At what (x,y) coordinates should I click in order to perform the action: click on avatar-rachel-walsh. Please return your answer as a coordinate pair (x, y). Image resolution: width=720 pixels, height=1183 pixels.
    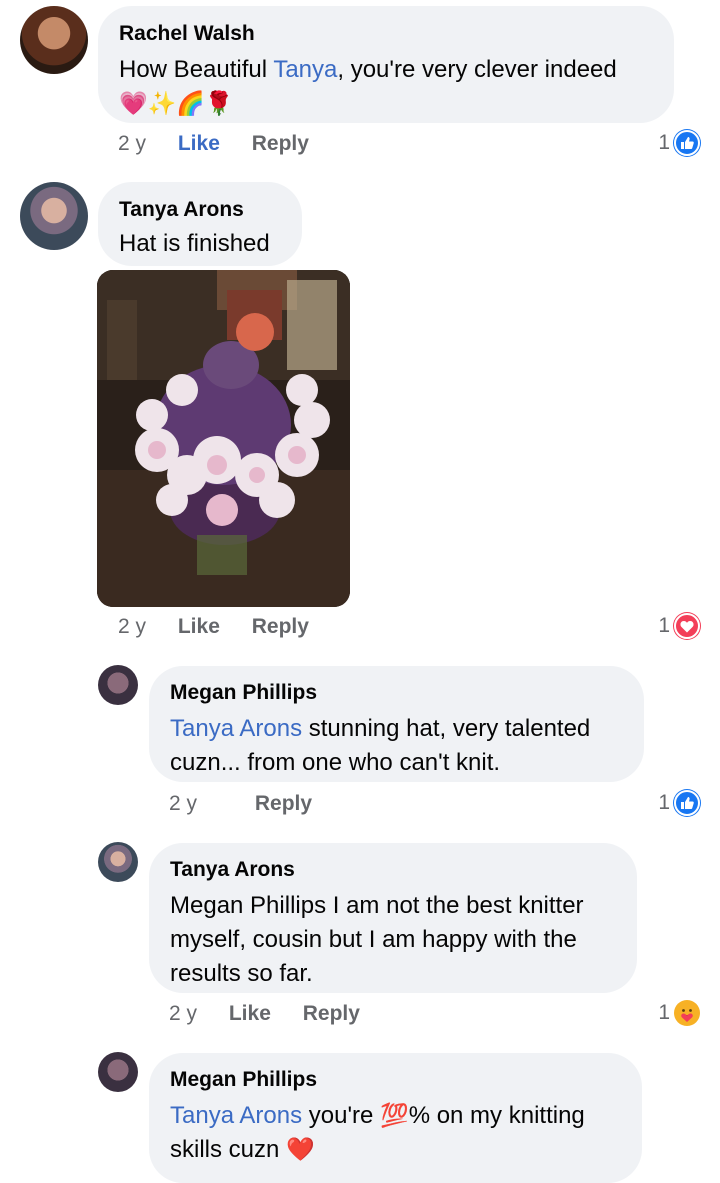
    Looking at the image, I should click on (54, 40).